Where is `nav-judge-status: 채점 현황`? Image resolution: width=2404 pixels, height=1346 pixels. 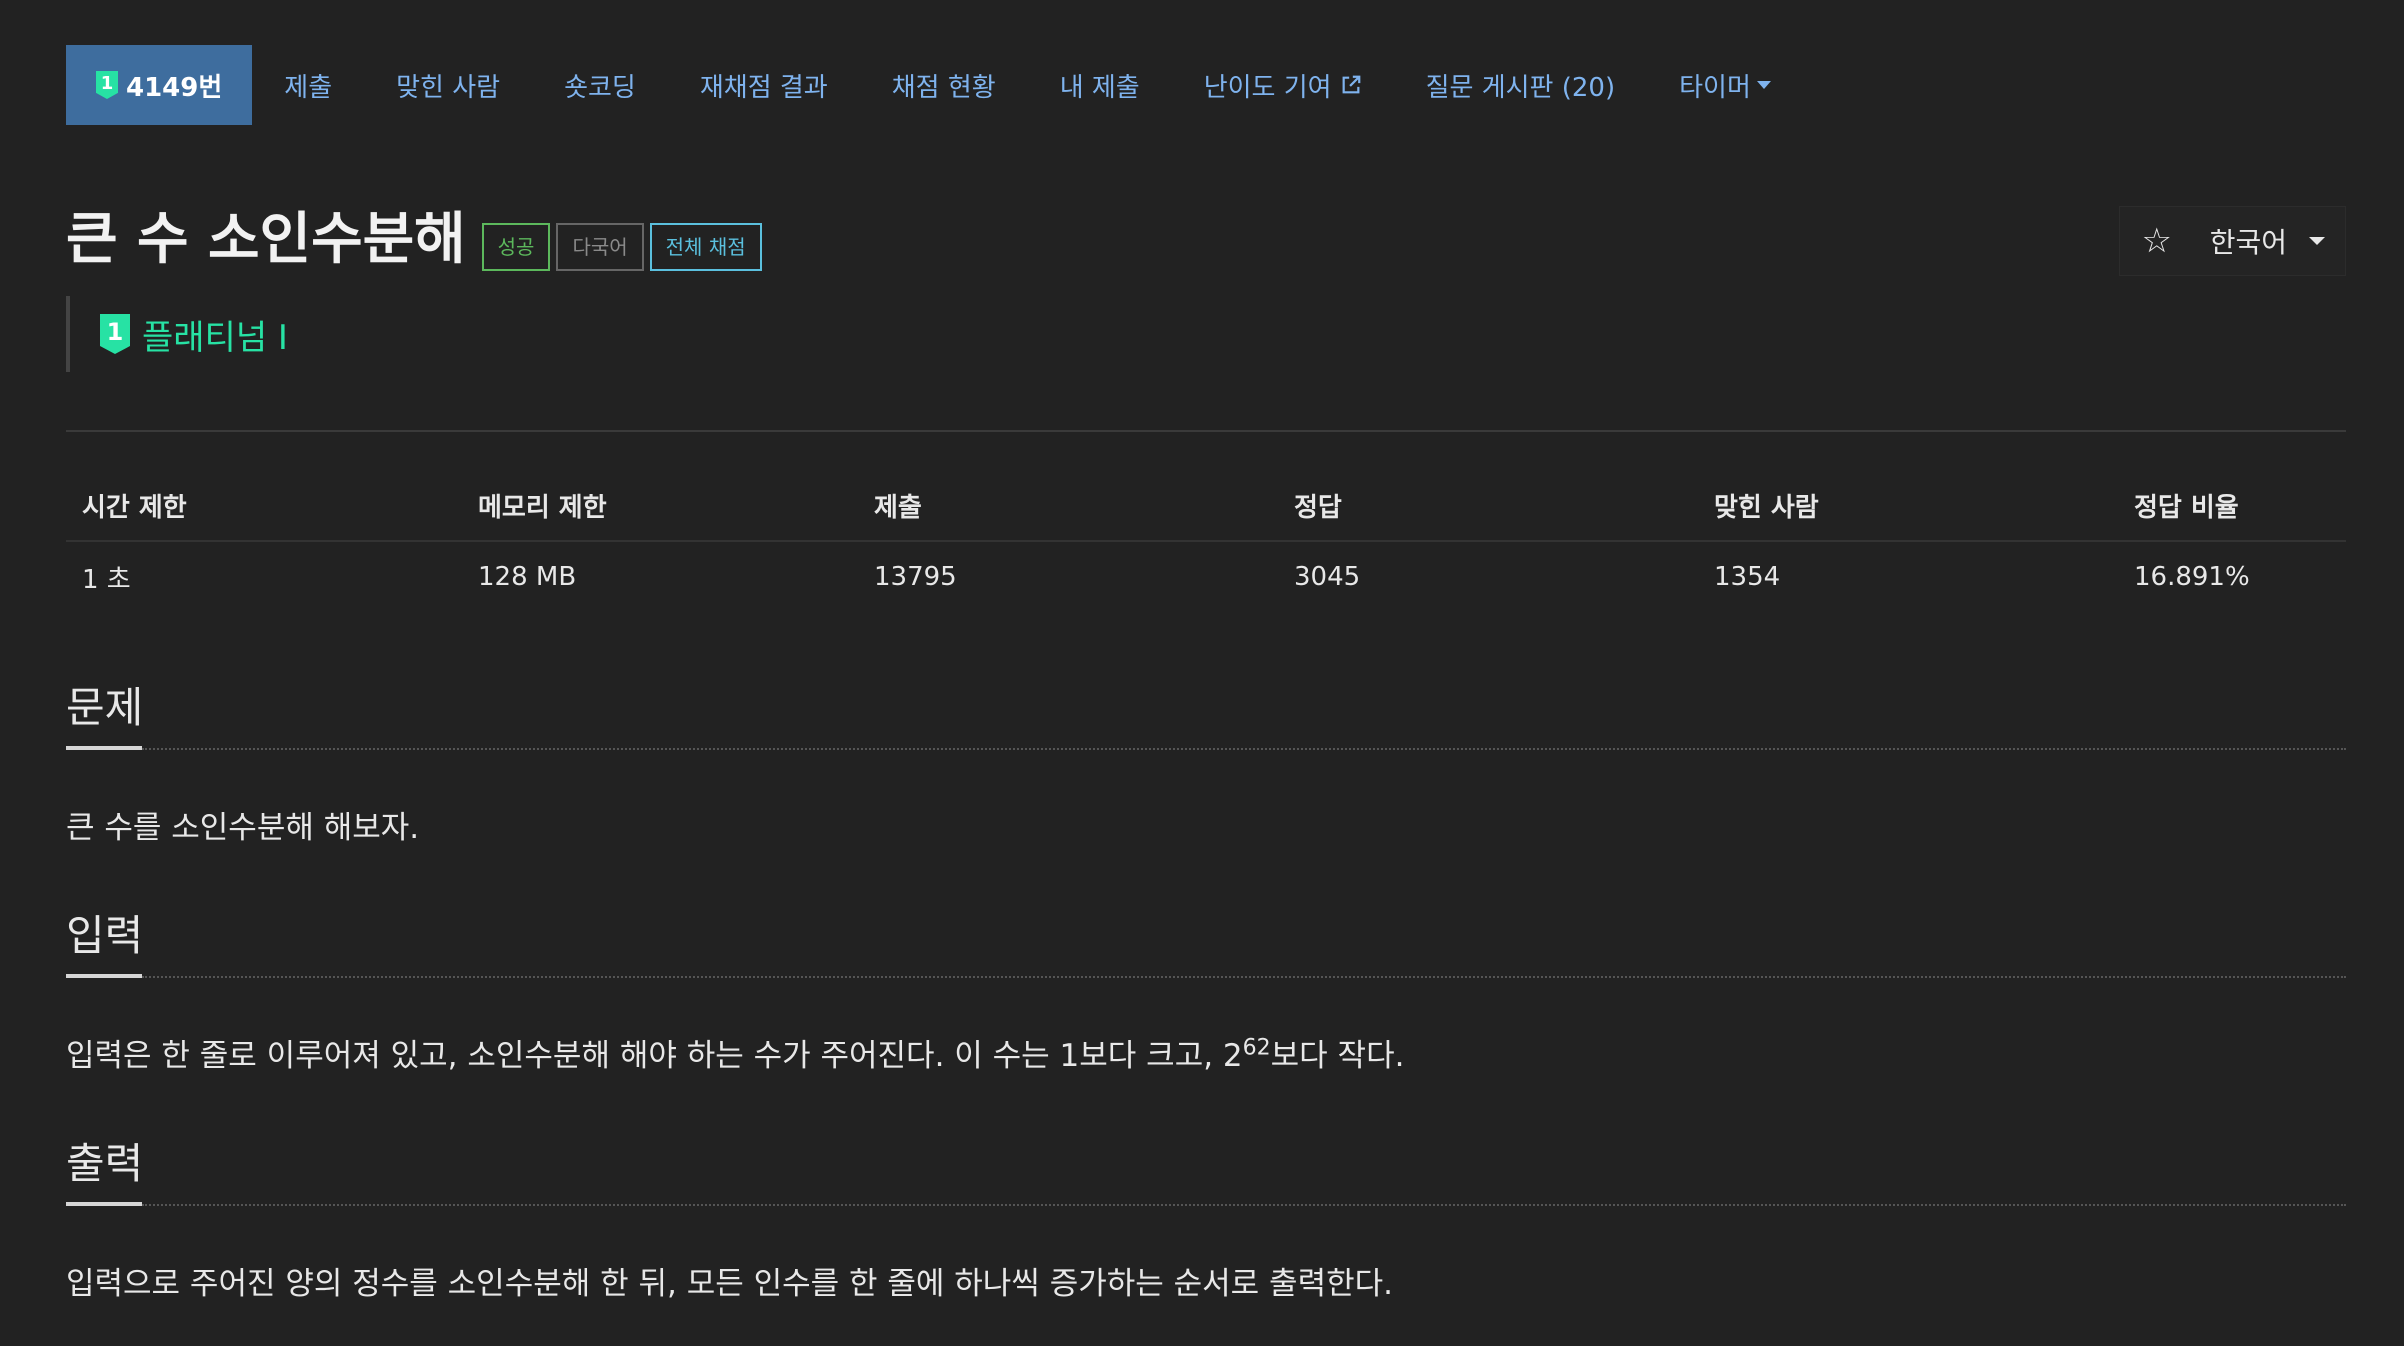 nav-judge-status: 채점 현황 is located at coordinates (944, 85).